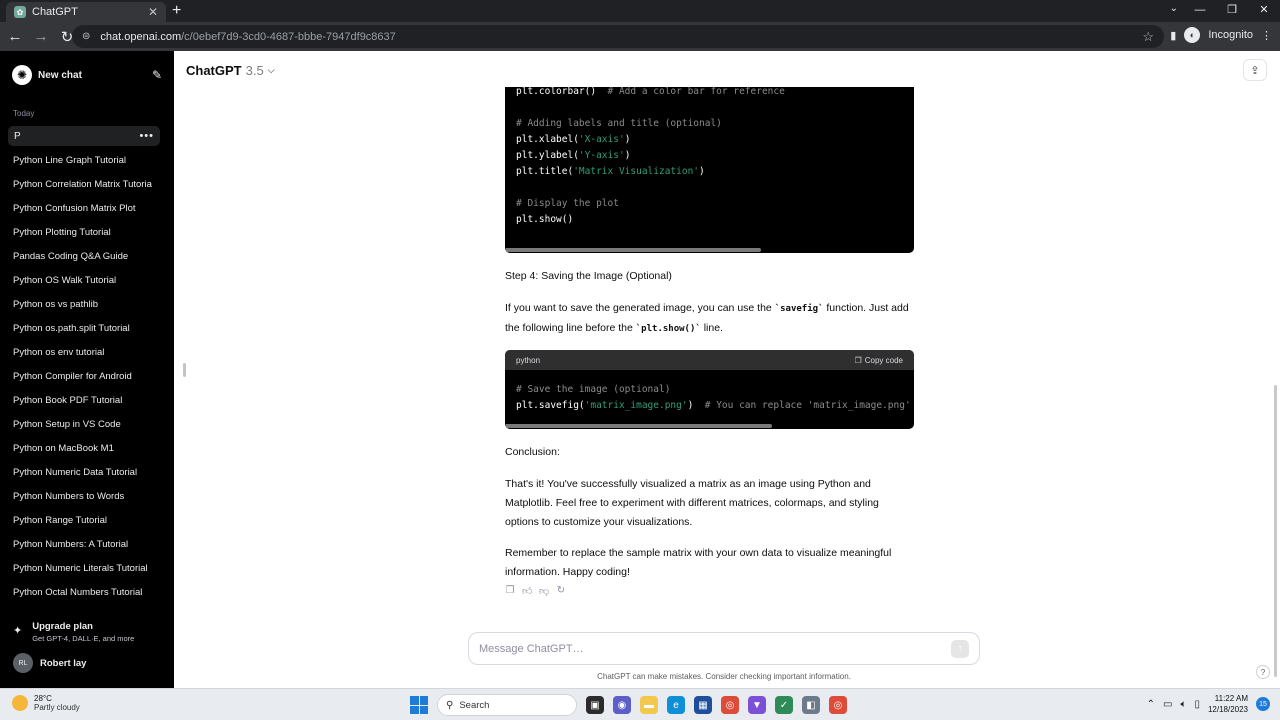 The height and width of the screenshot is (720, 1280). I want to click on code-string: 'X-axis', so click(601, 139).